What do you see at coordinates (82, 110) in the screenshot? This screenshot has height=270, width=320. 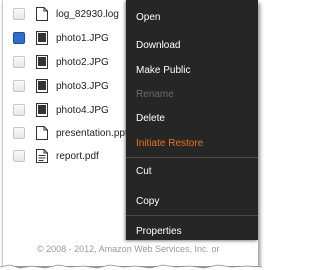 I see `file-name: photo4.JPG` at bounding box center [82, 110].